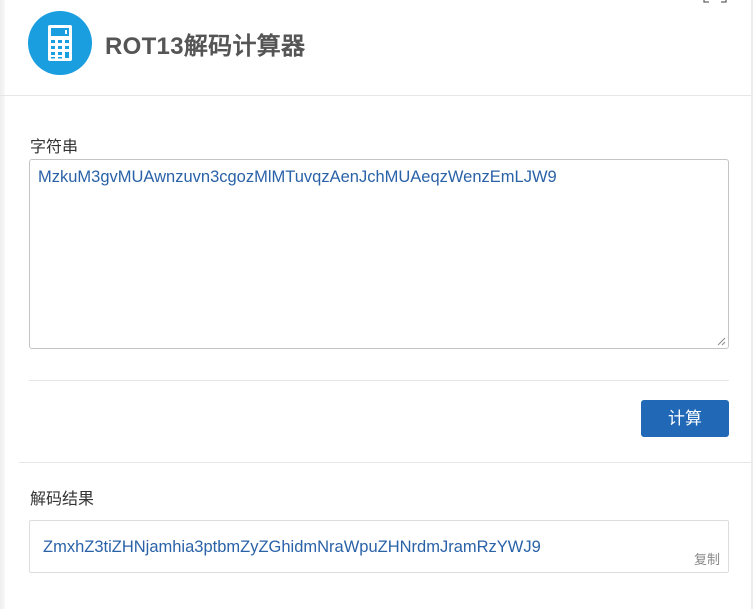 The image size is (753, 609). What do you see at coordinates (205, 46) in the screenshot?
I see `page-title: ROT13解码计算器` at bounding box center [205, 46].